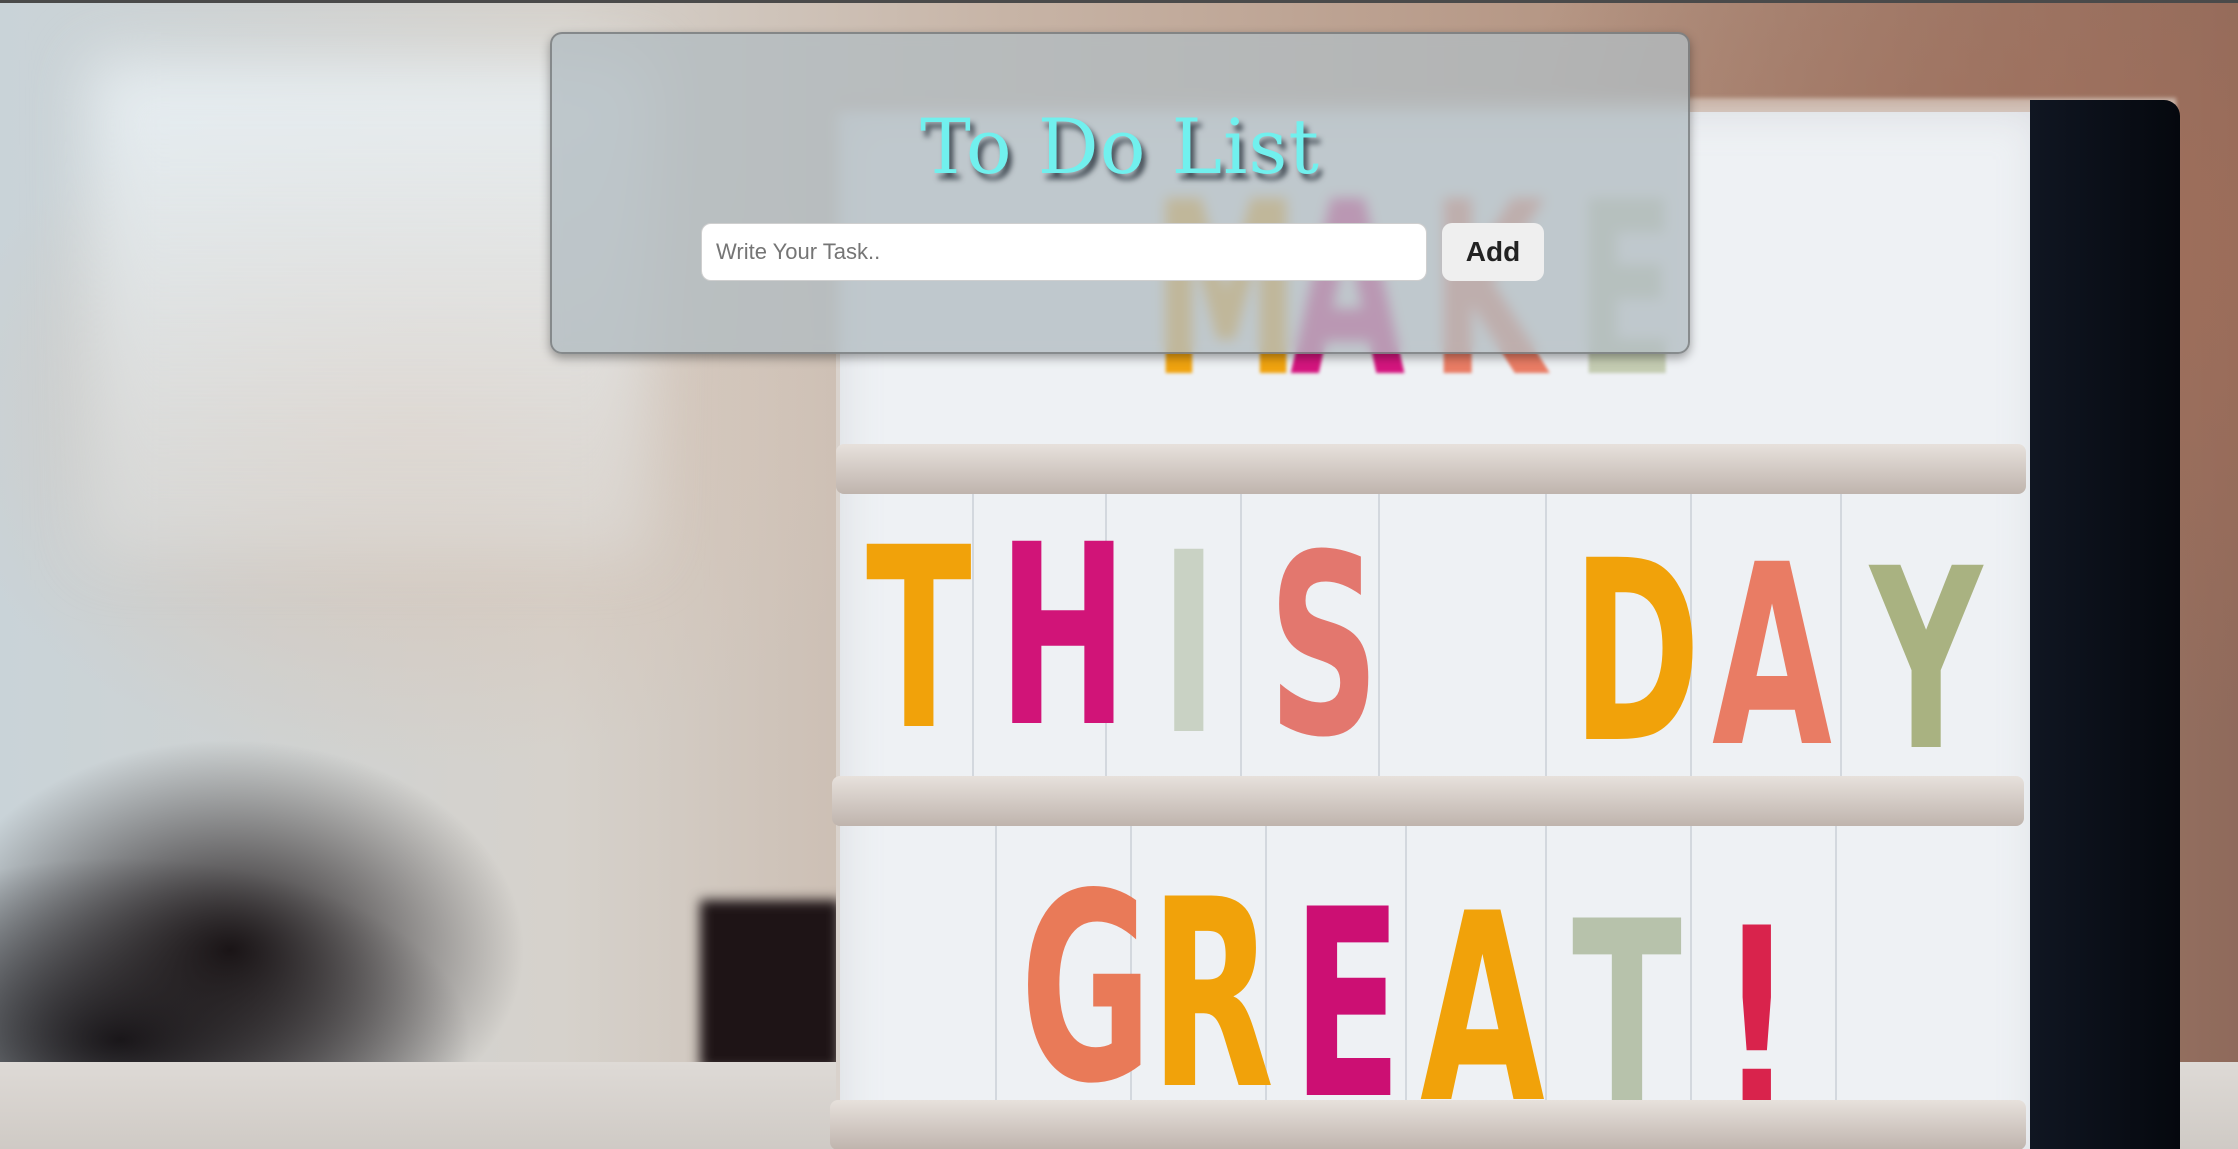  What do you see at coordinates (1189, 644) in the screenshot?
I see `lightbox-letter: I` at bounding box center [1189, 644].